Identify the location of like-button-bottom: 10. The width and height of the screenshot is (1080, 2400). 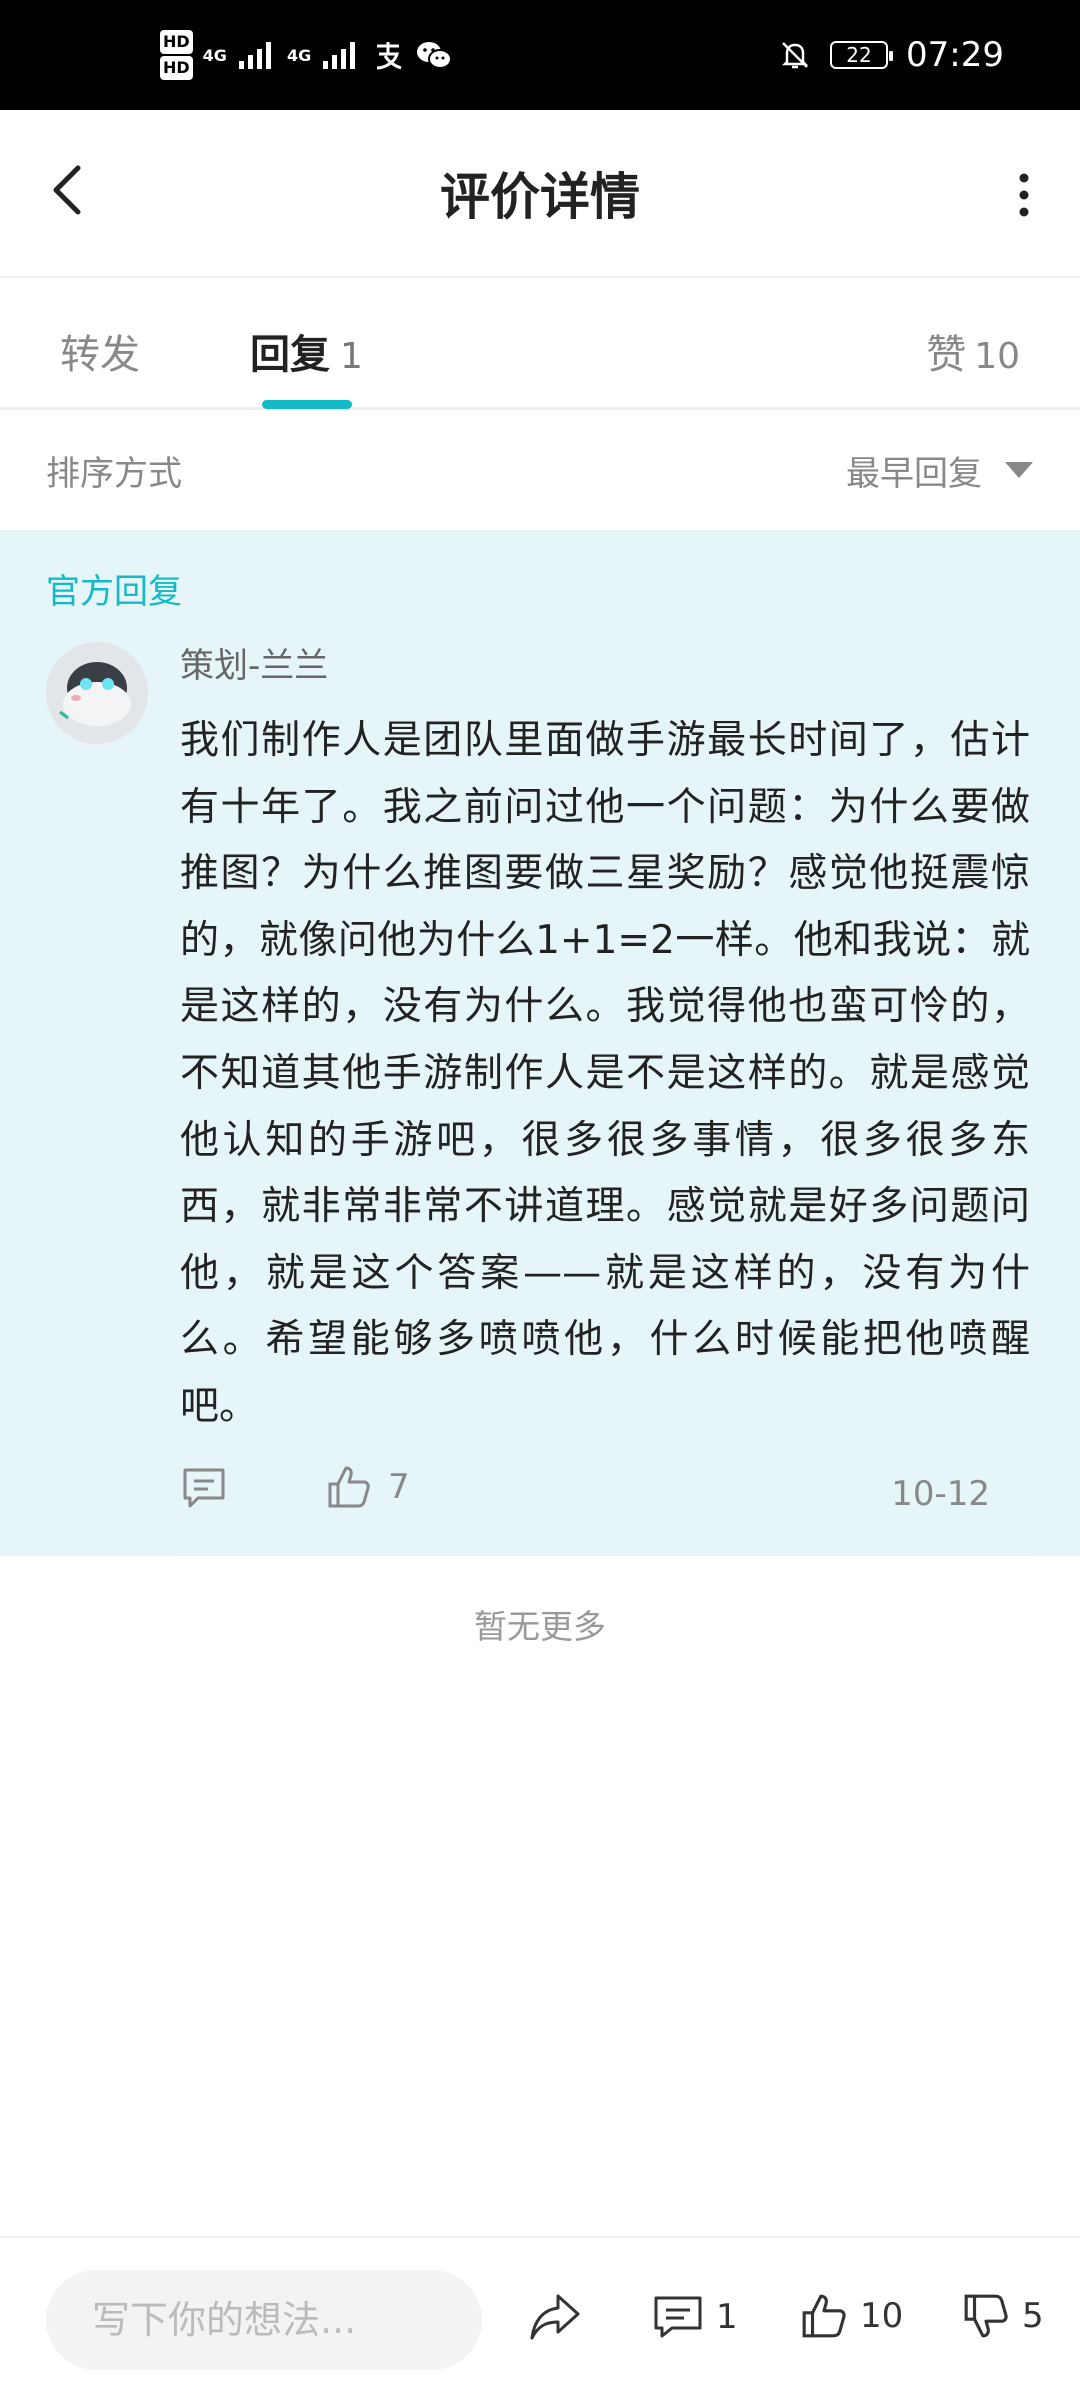
(851, 2316).